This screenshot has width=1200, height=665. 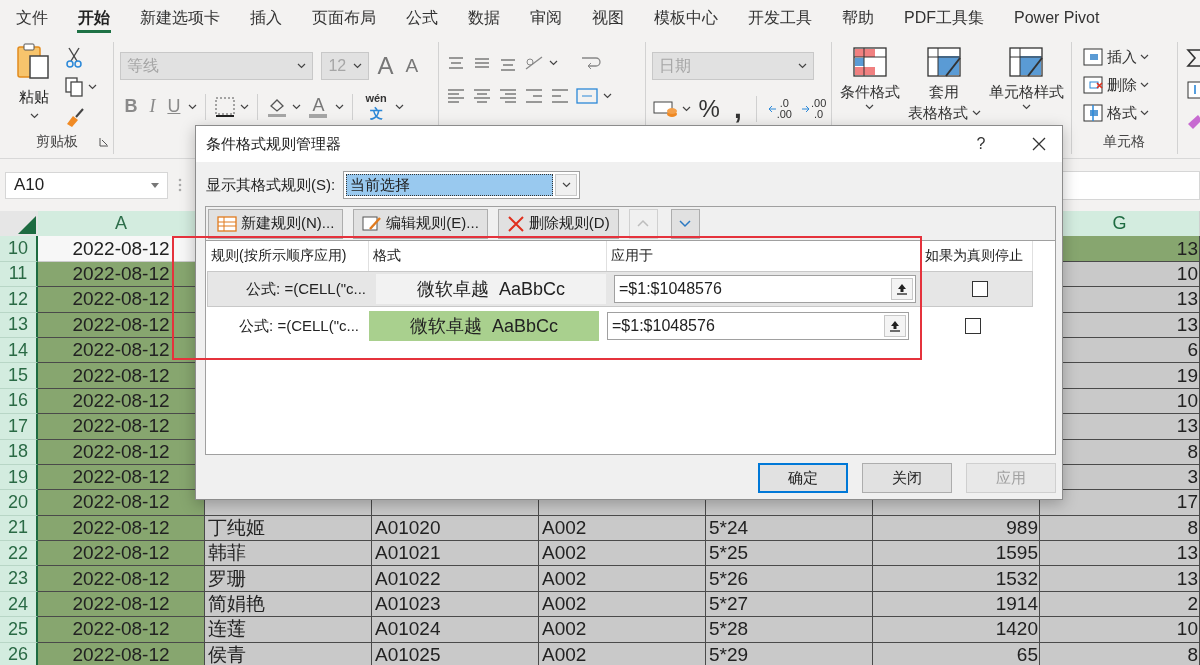 I want to click on ribbon-tab: 模板中心, so click(x=686, y=18).